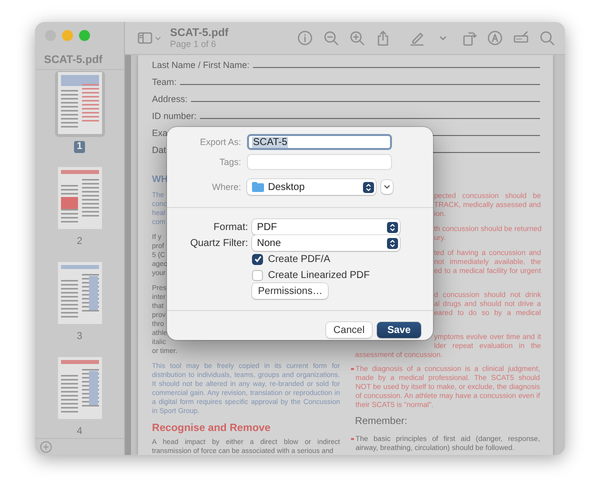  I want to click on info-icon, so click(305, 38).